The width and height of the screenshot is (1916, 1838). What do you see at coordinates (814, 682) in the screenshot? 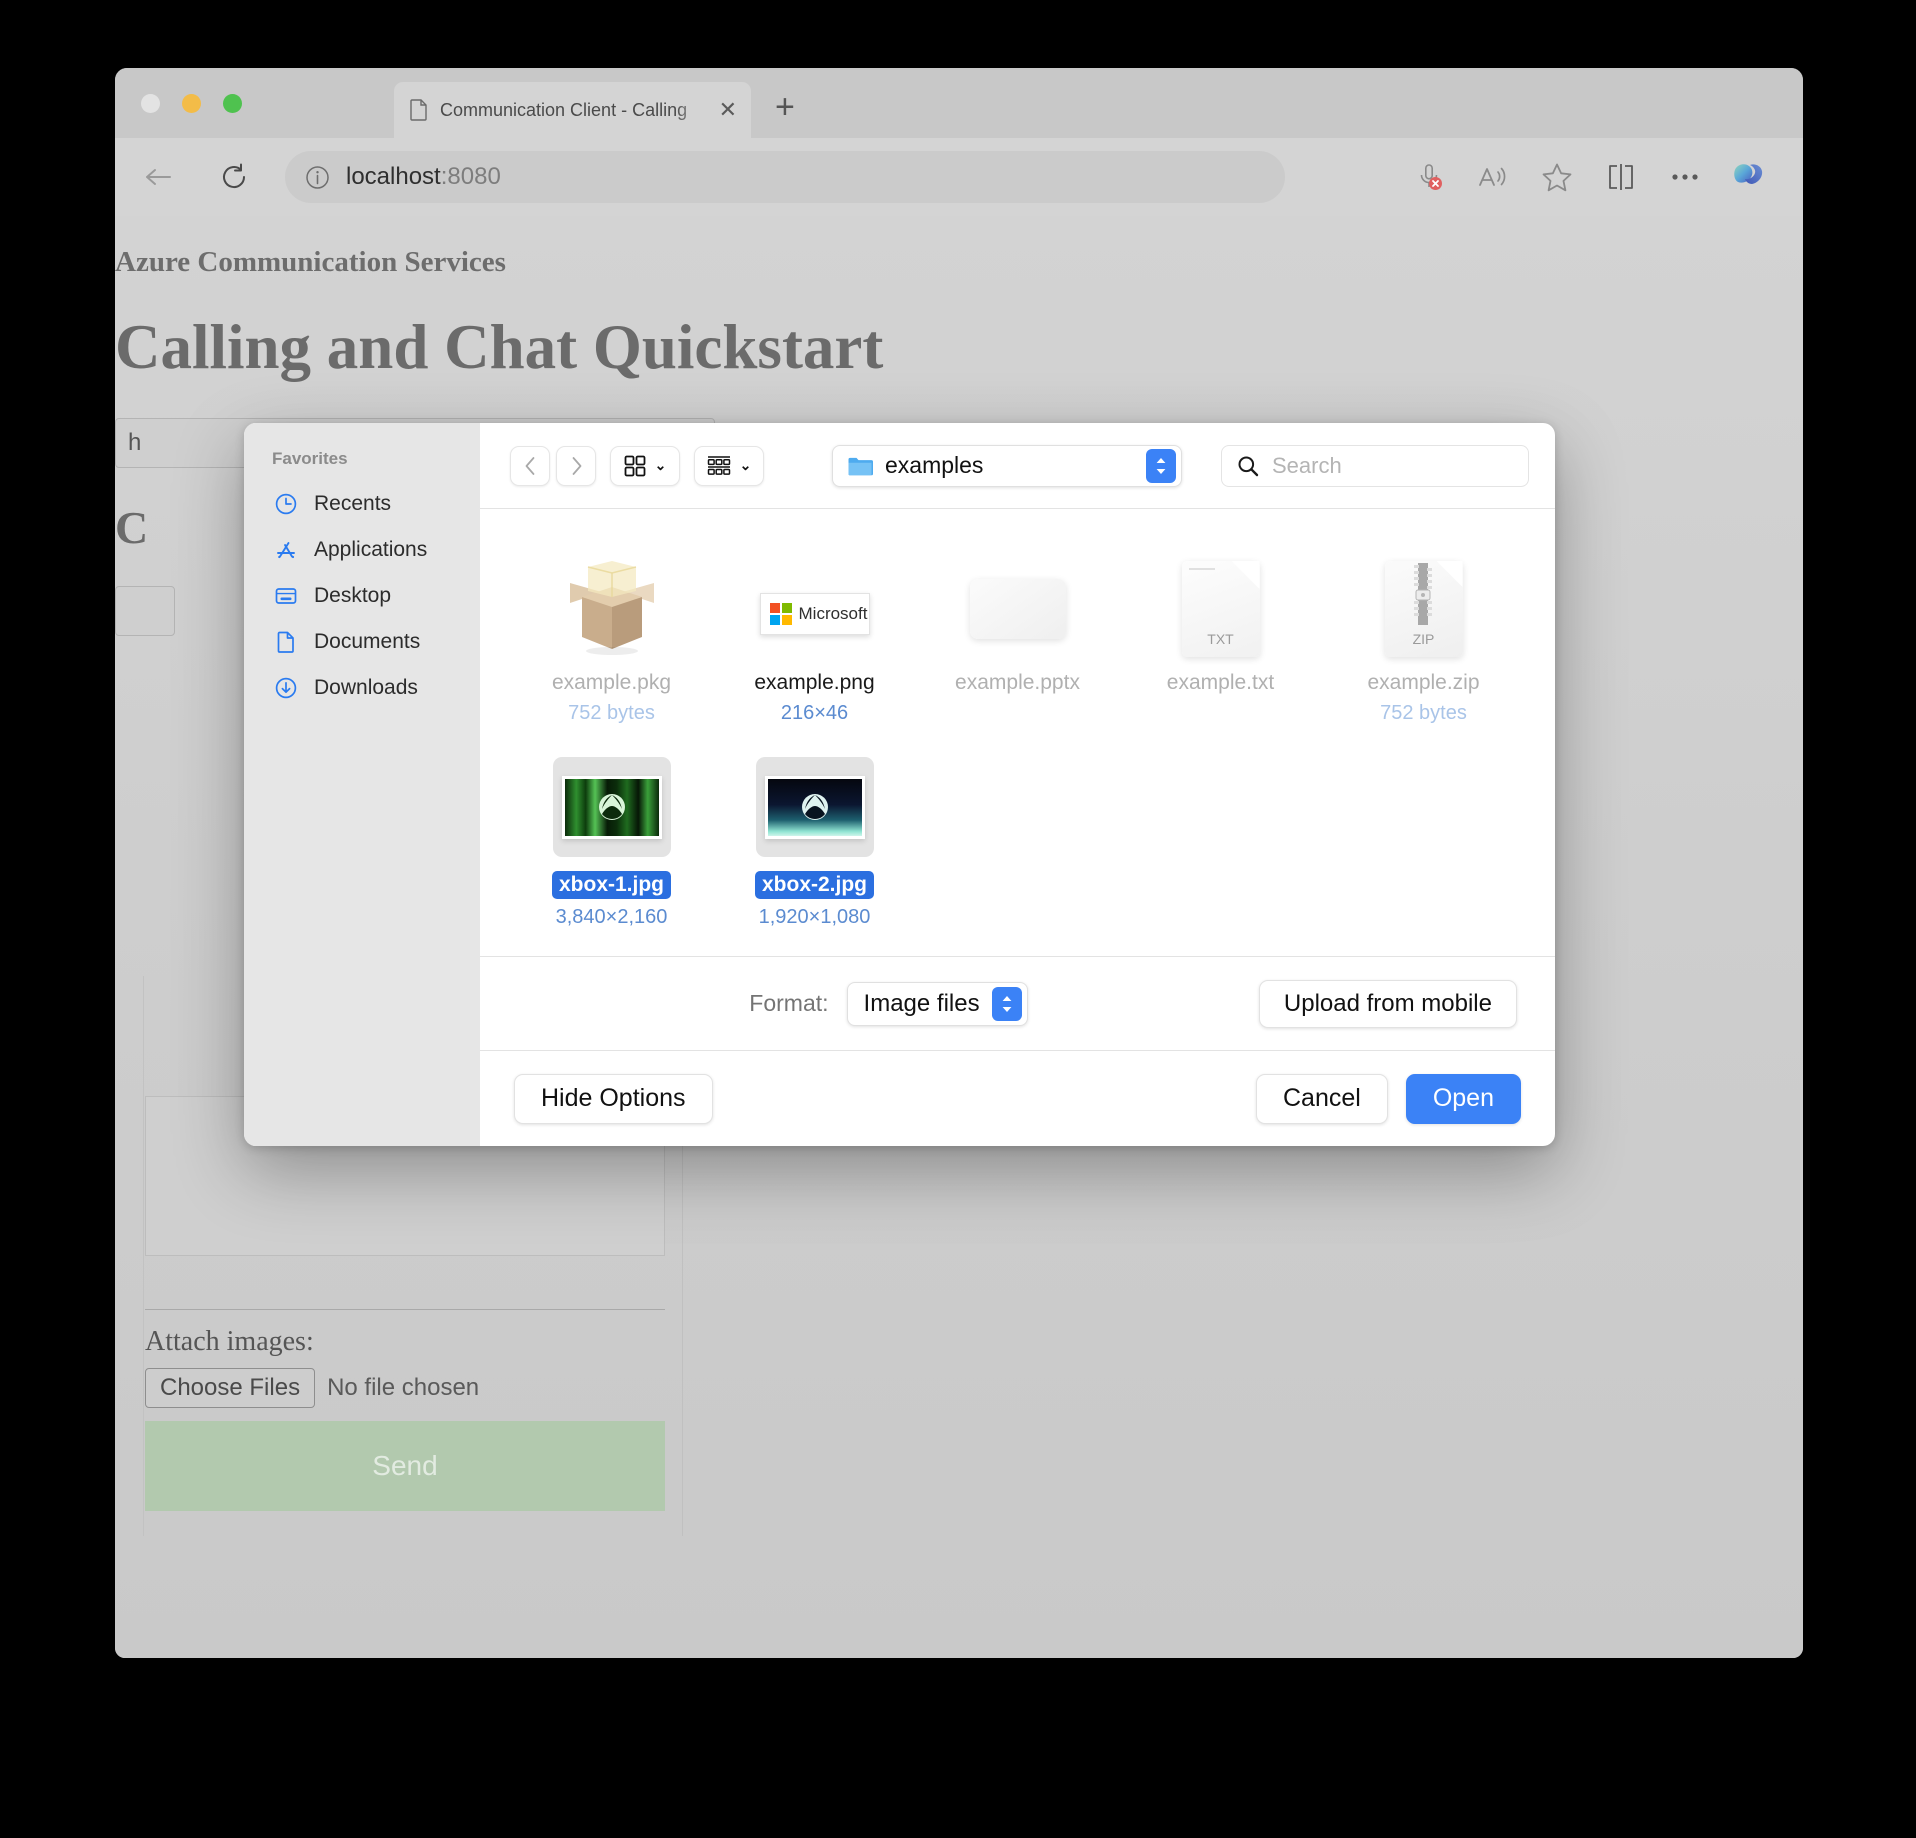
I see `file-name: example.png` at bounding box center [814, 682].